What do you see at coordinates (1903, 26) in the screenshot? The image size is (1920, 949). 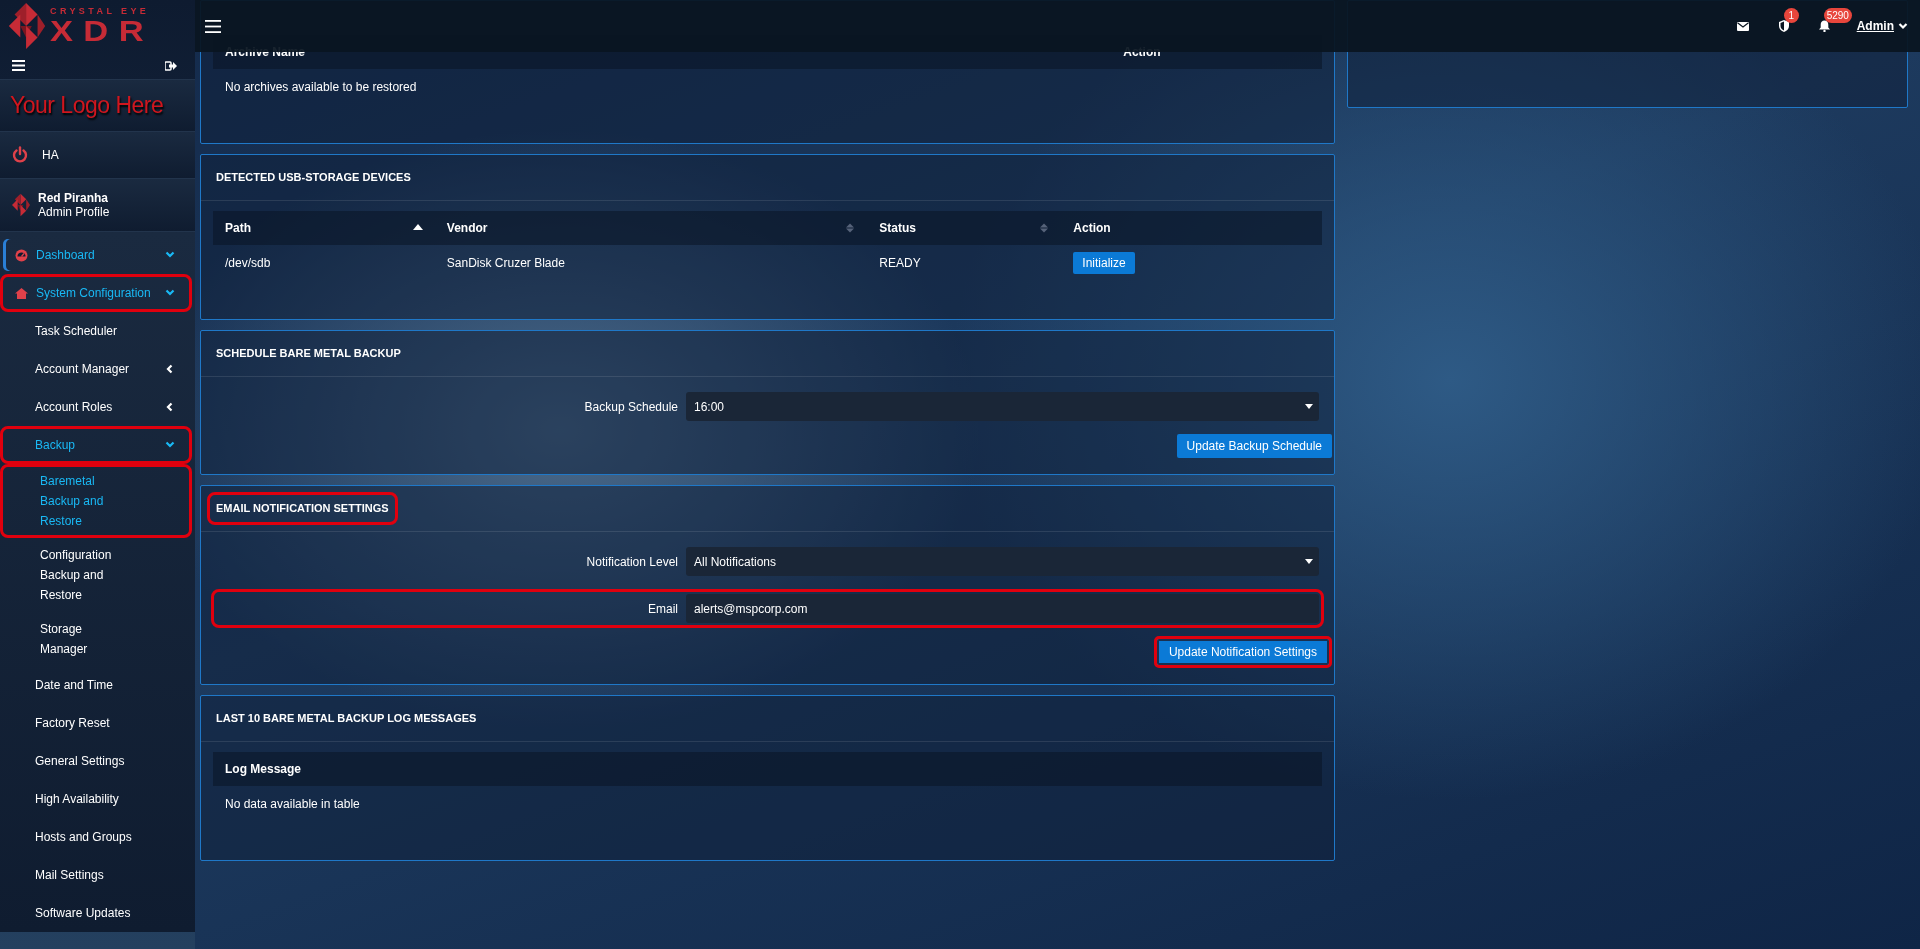 I see `chevron-down-icon` at bounding box center [1903, 26].